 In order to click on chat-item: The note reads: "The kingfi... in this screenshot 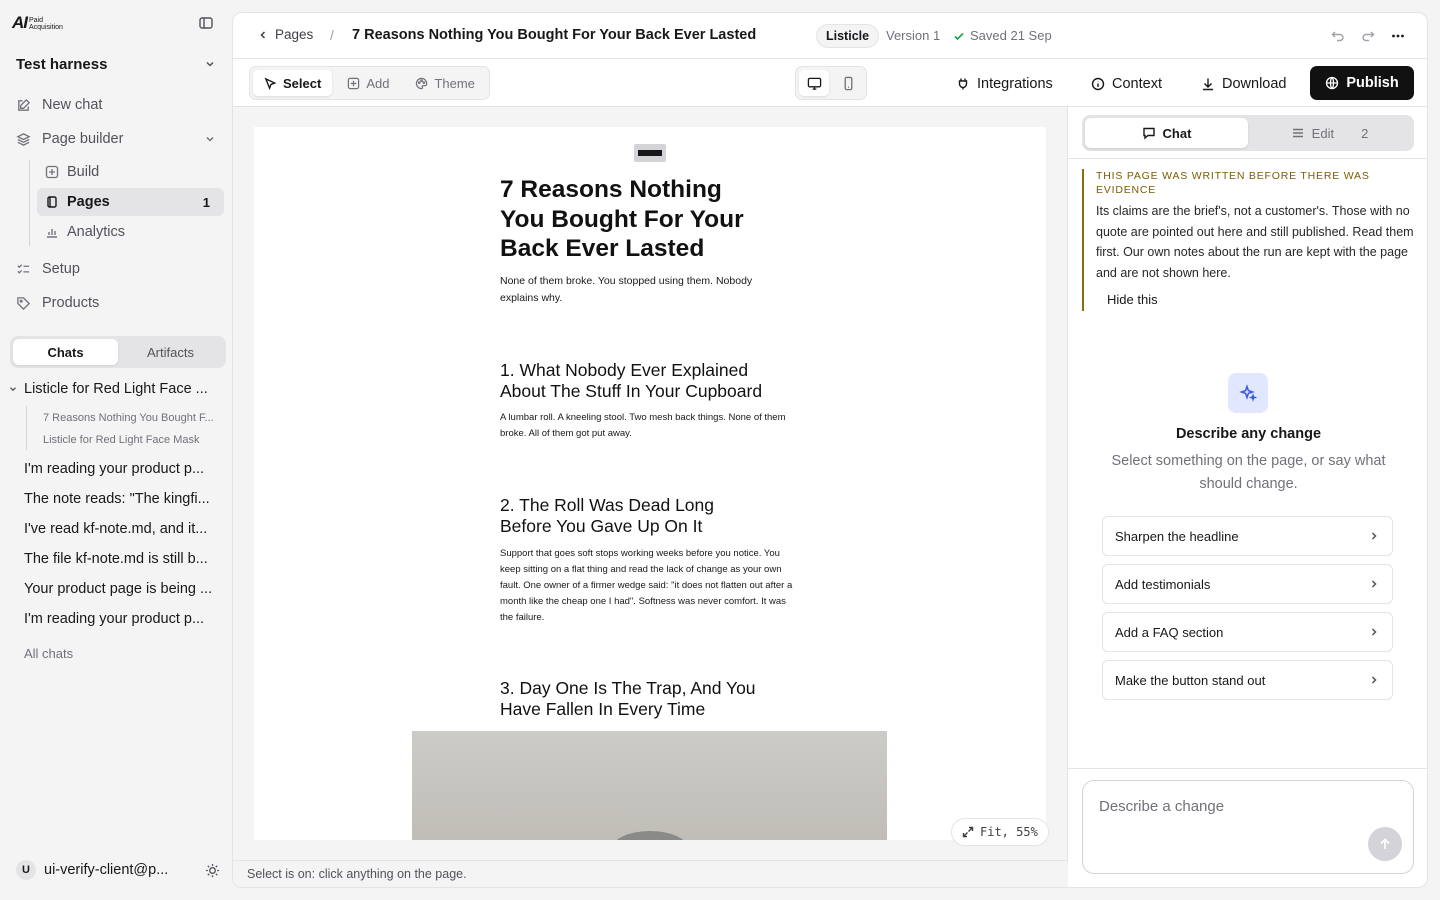, I will do `click(122, 499)`.